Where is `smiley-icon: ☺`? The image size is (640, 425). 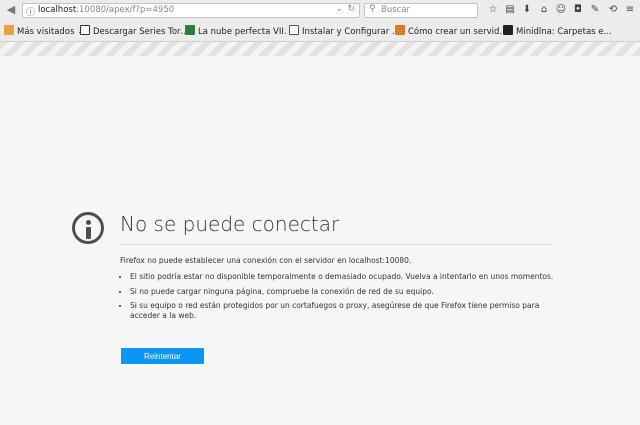
smiley-icon: ☺ is located at coordinates (561, 10).